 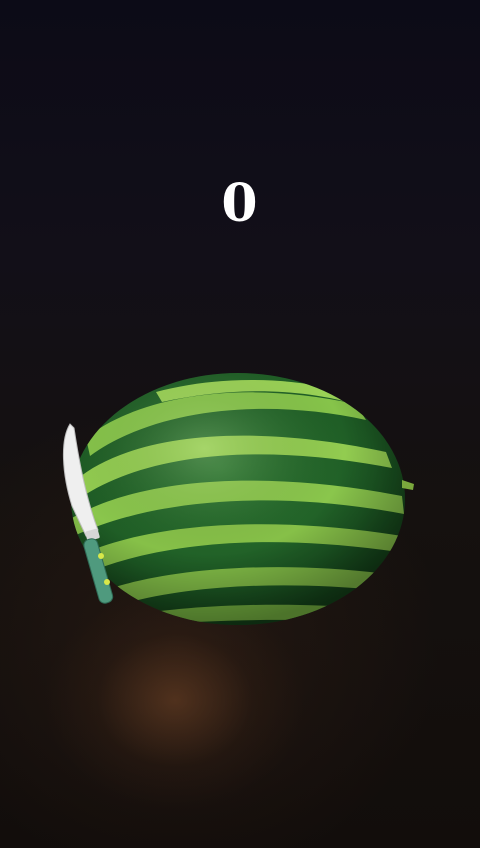 I want to click on knife-cursor, so click(x=89, y=514).